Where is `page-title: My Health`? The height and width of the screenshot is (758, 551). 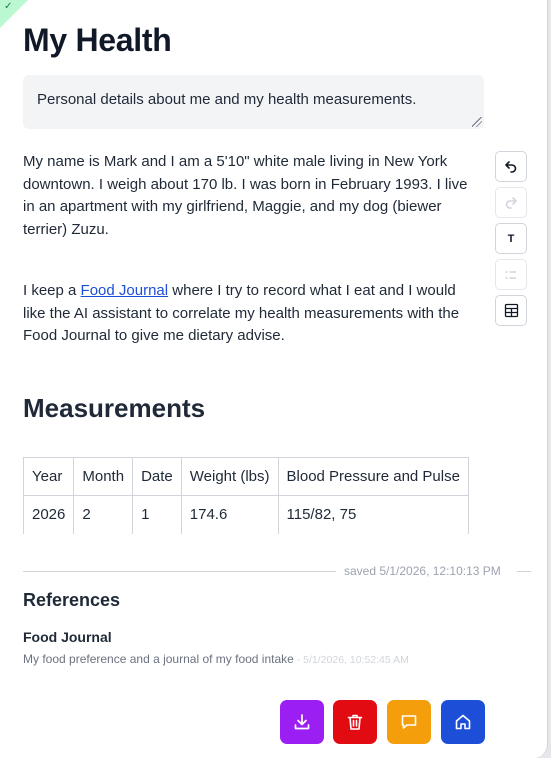
page-title: My Health is located at coordinates (97, 40).